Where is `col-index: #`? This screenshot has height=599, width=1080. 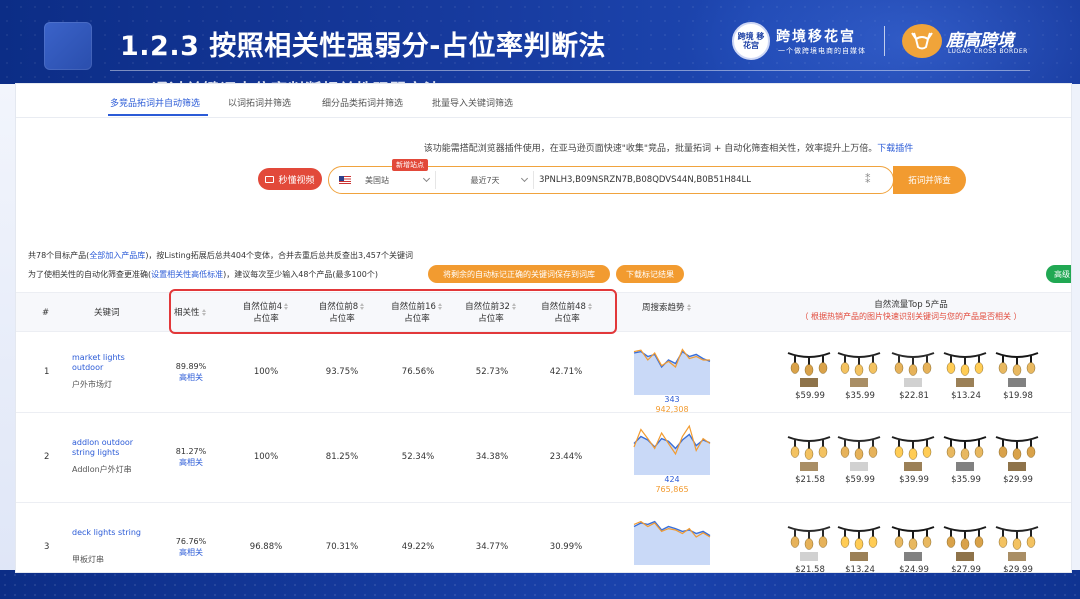
col-index: # is located at coordinates (46, 313).